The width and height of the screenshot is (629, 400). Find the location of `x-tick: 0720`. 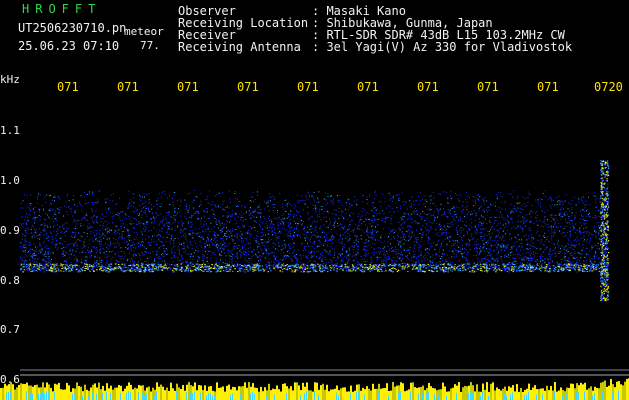

x-tick: 0720 is located at coordinates (608, 87).